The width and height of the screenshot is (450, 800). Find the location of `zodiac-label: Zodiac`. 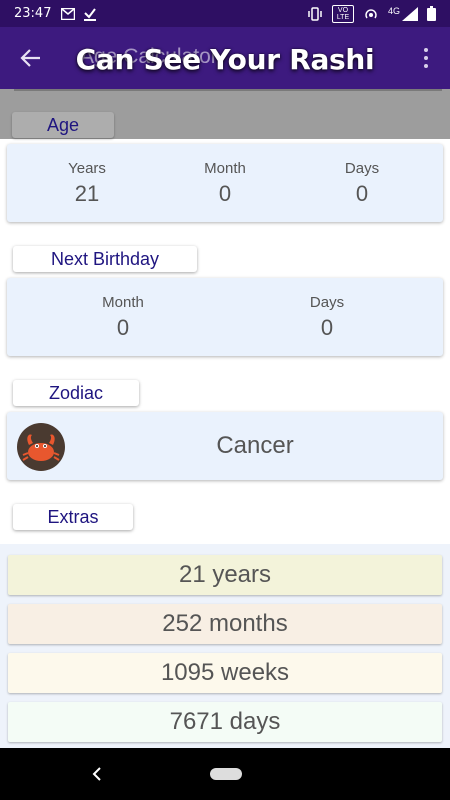

zodiac-label: Zodiac is located at coordinates (76, 393).